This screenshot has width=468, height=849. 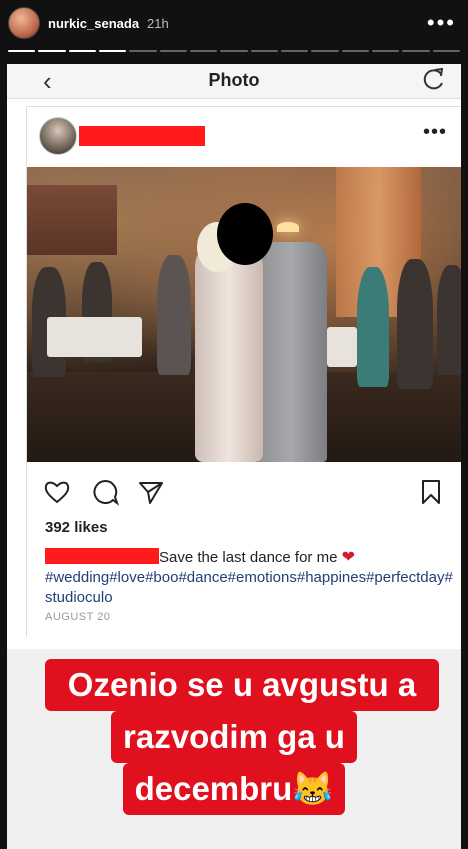 What do you see at coordinates (229, 349) in the screenshot?
I see `photo-bride` at bounding box center [229, 349].